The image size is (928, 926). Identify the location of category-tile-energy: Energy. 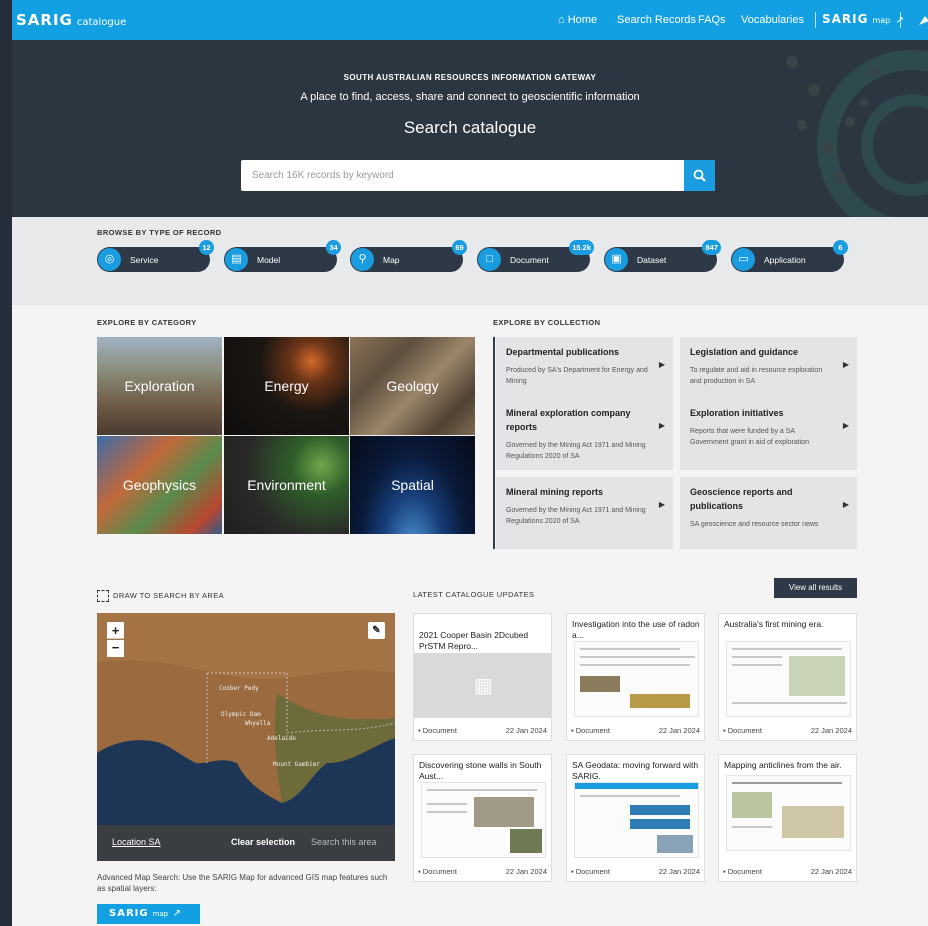
(286, 386).